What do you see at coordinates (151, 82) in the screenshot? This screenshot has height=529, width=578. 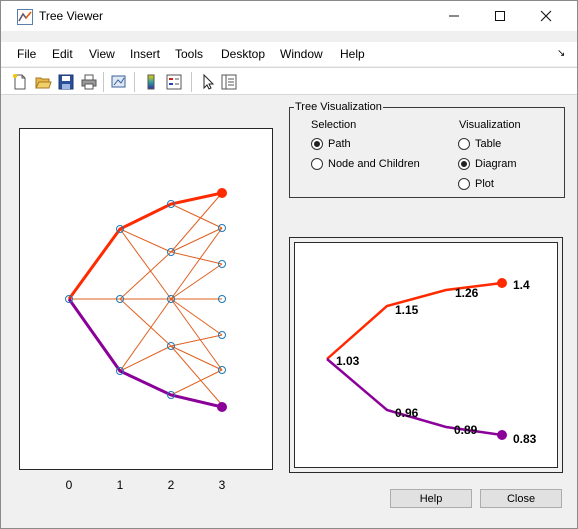 I see `colorbar-icon` at bounding box center [151, 82].